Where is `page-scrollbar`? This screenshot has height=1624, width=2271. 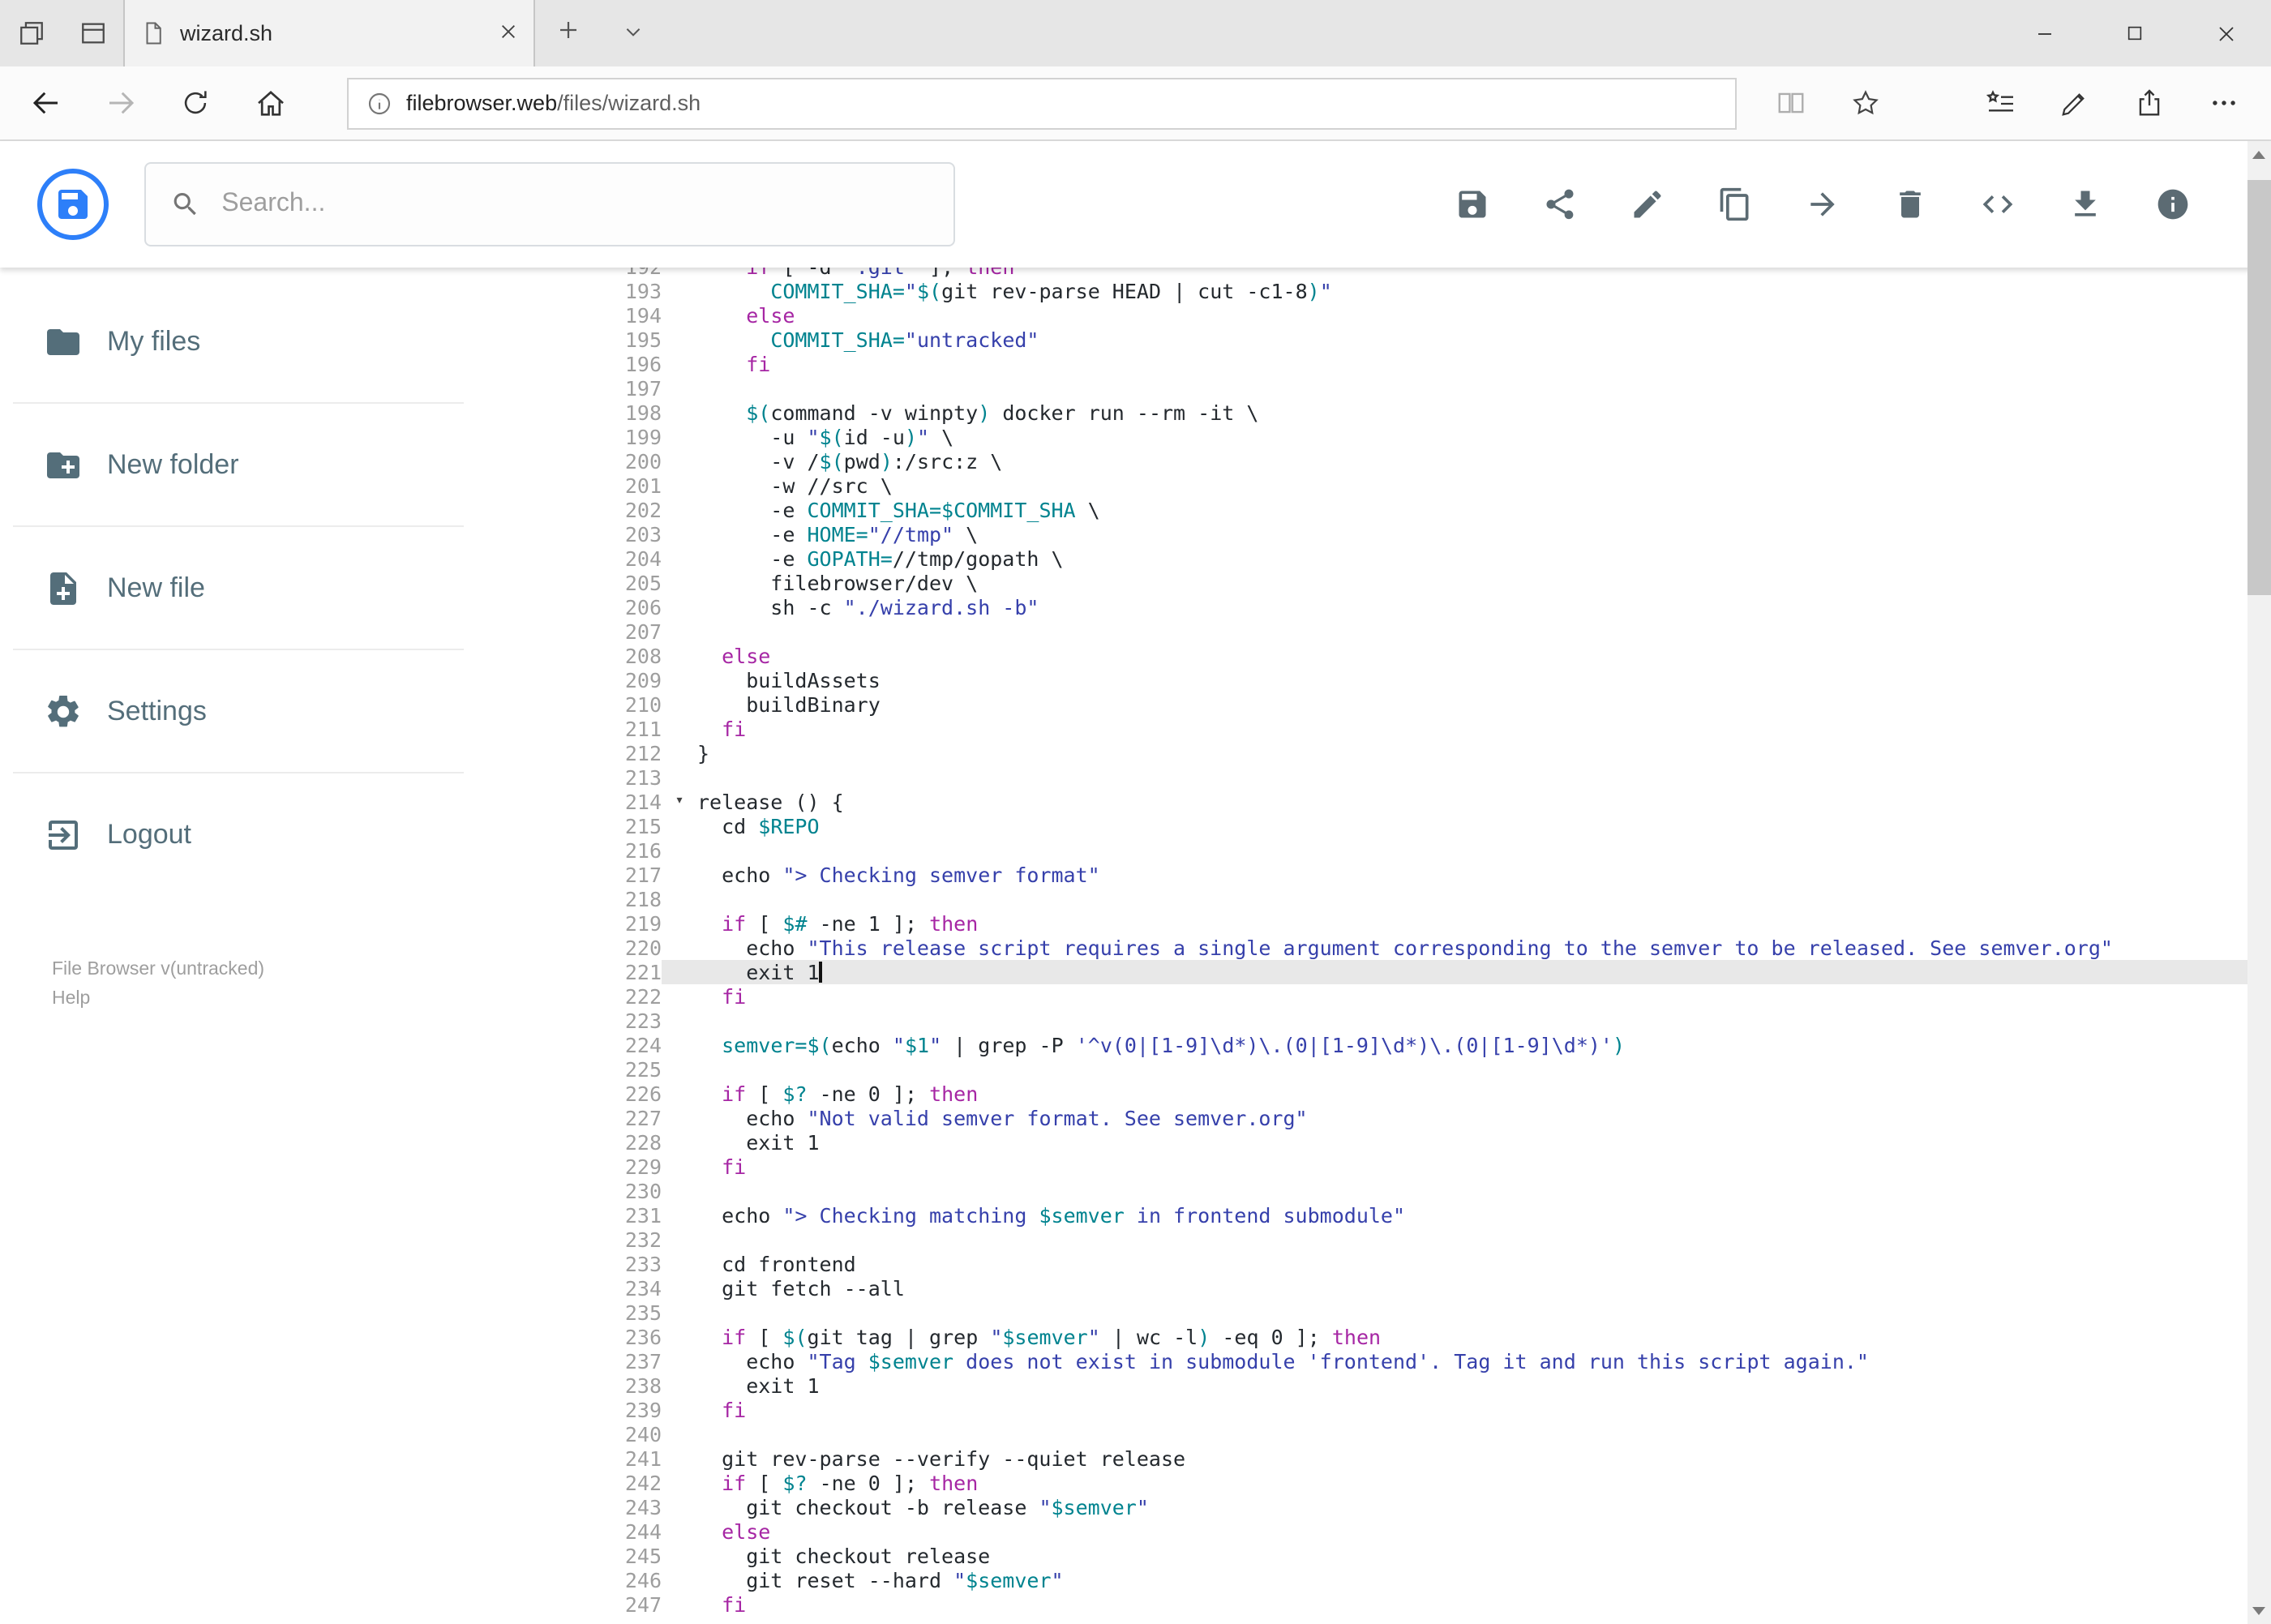 page-scrollbar is located at coordinates (2259, 883).